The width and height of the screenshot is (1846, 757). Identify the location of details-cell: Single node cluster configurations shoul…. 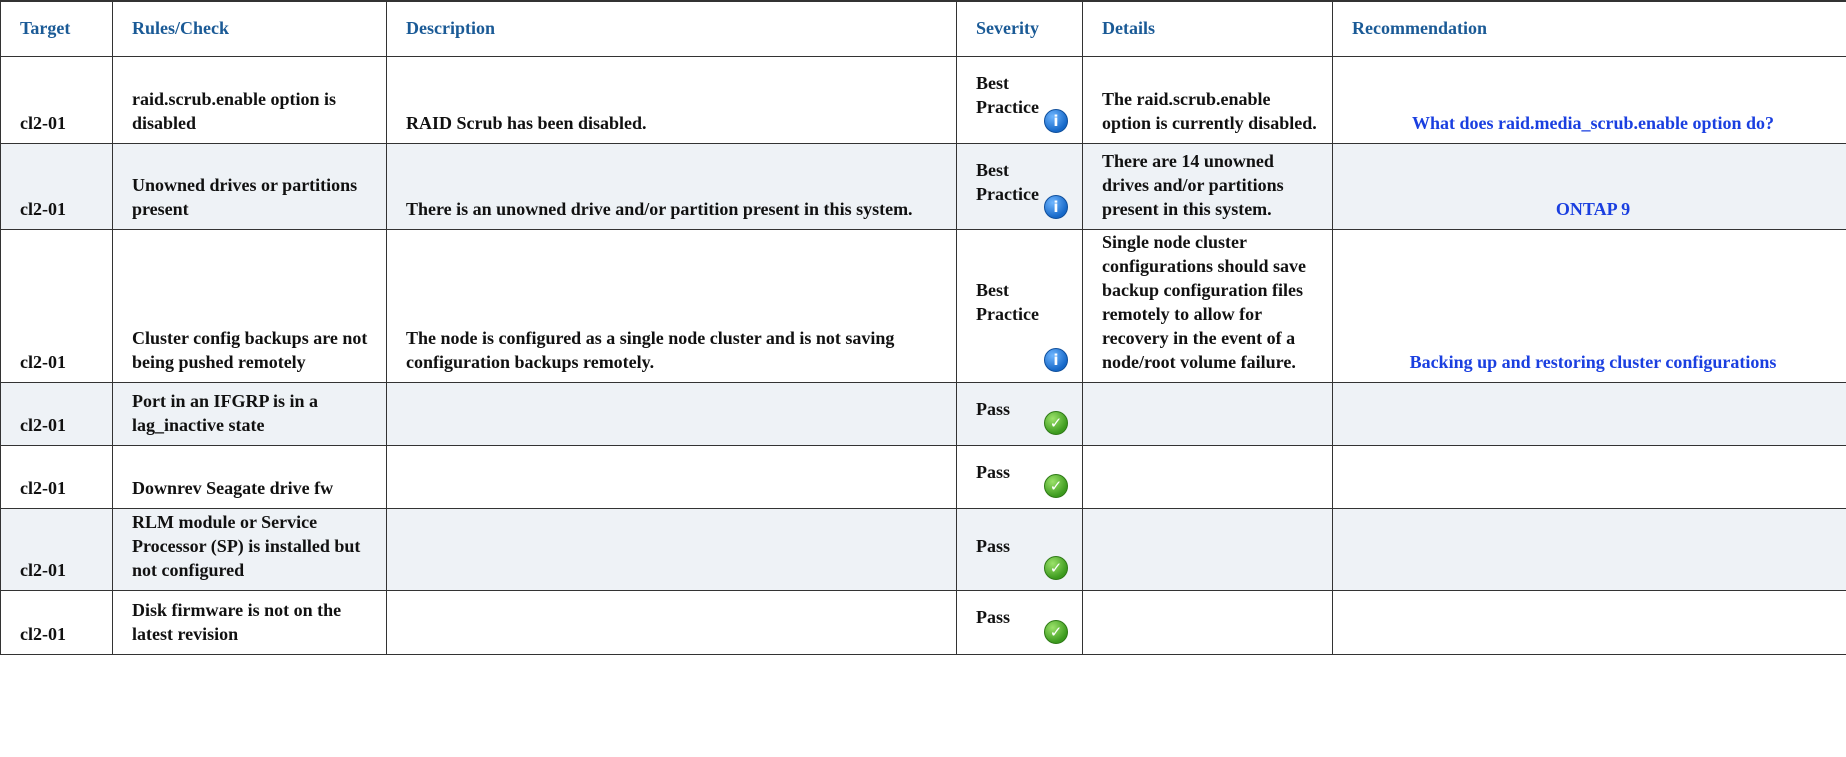
(1207, 306).